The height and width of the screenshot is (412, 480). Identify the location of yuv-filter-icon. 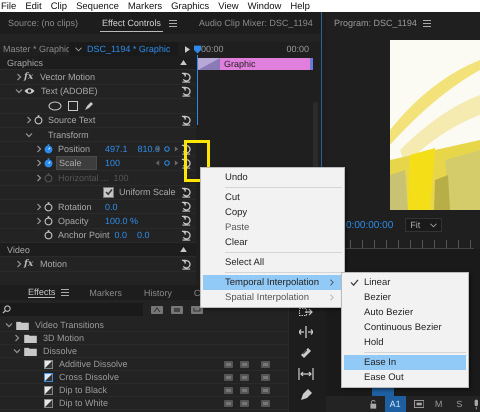
(197, 309).